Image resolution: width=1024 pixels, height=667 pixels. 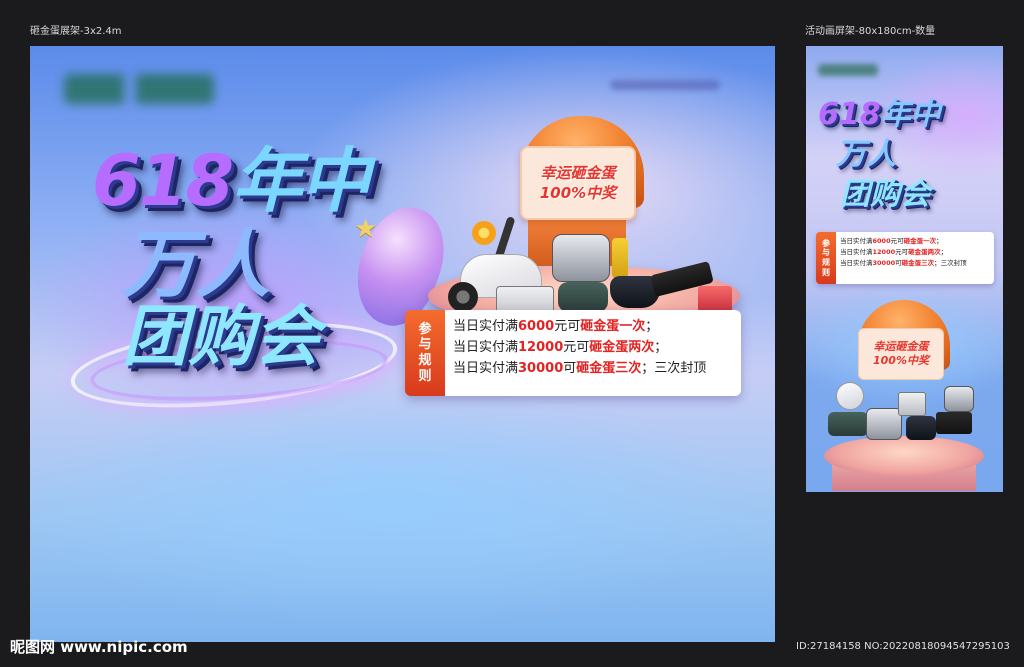 What do you see at coordinates (910, 114) in the screenshot?
I see `poster-title-text-1: 年中` at bounding box center [910, 114].